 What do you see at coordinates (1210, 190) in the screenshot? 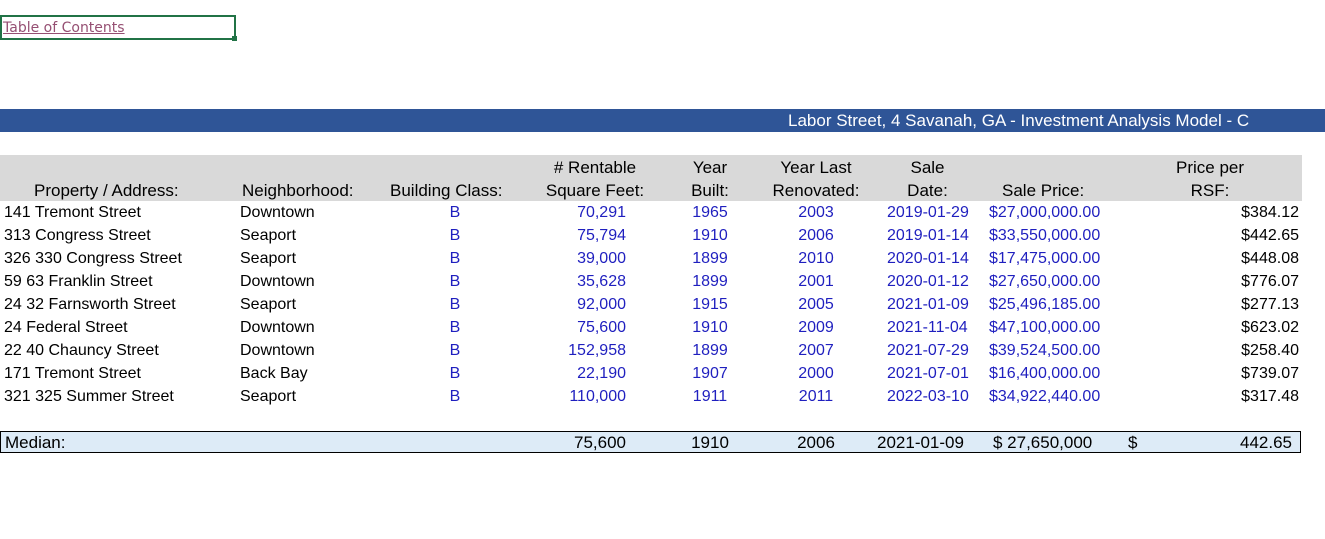
I see `header-price-rsf-2: RSF:` at bounding box center [1210, 190].